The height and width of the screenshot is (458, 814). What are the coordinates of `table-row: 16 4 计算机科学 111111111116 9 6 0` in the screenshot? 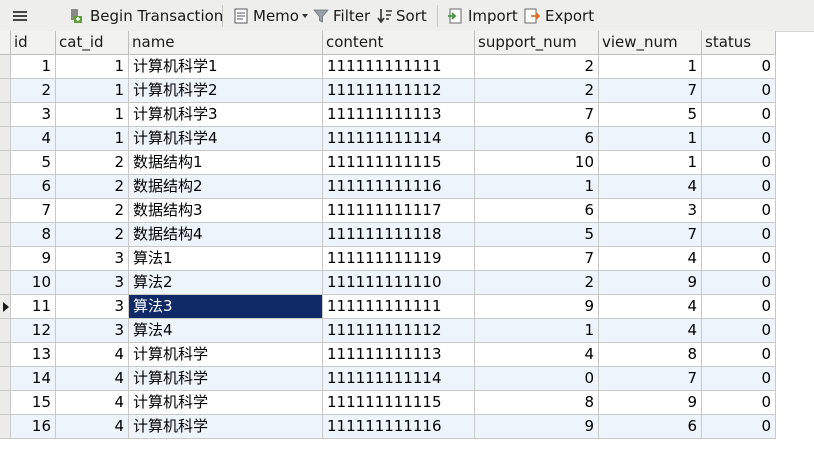 It's located at (388, 427).